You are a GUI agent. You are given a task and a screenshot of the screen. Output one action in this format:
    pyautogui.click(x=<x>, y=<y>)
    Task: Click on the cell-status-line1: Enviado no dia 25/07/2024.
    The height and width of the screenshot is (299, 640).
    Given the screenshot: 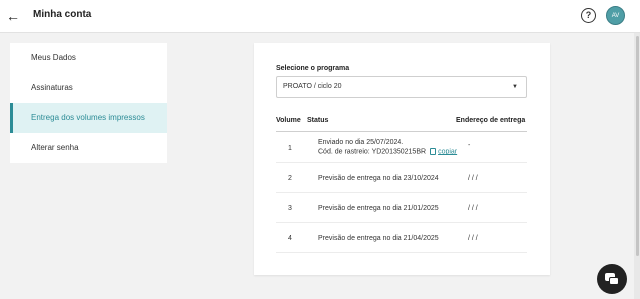 What is the action you would take?
    pyautogui.click(x=361, y=142)
    